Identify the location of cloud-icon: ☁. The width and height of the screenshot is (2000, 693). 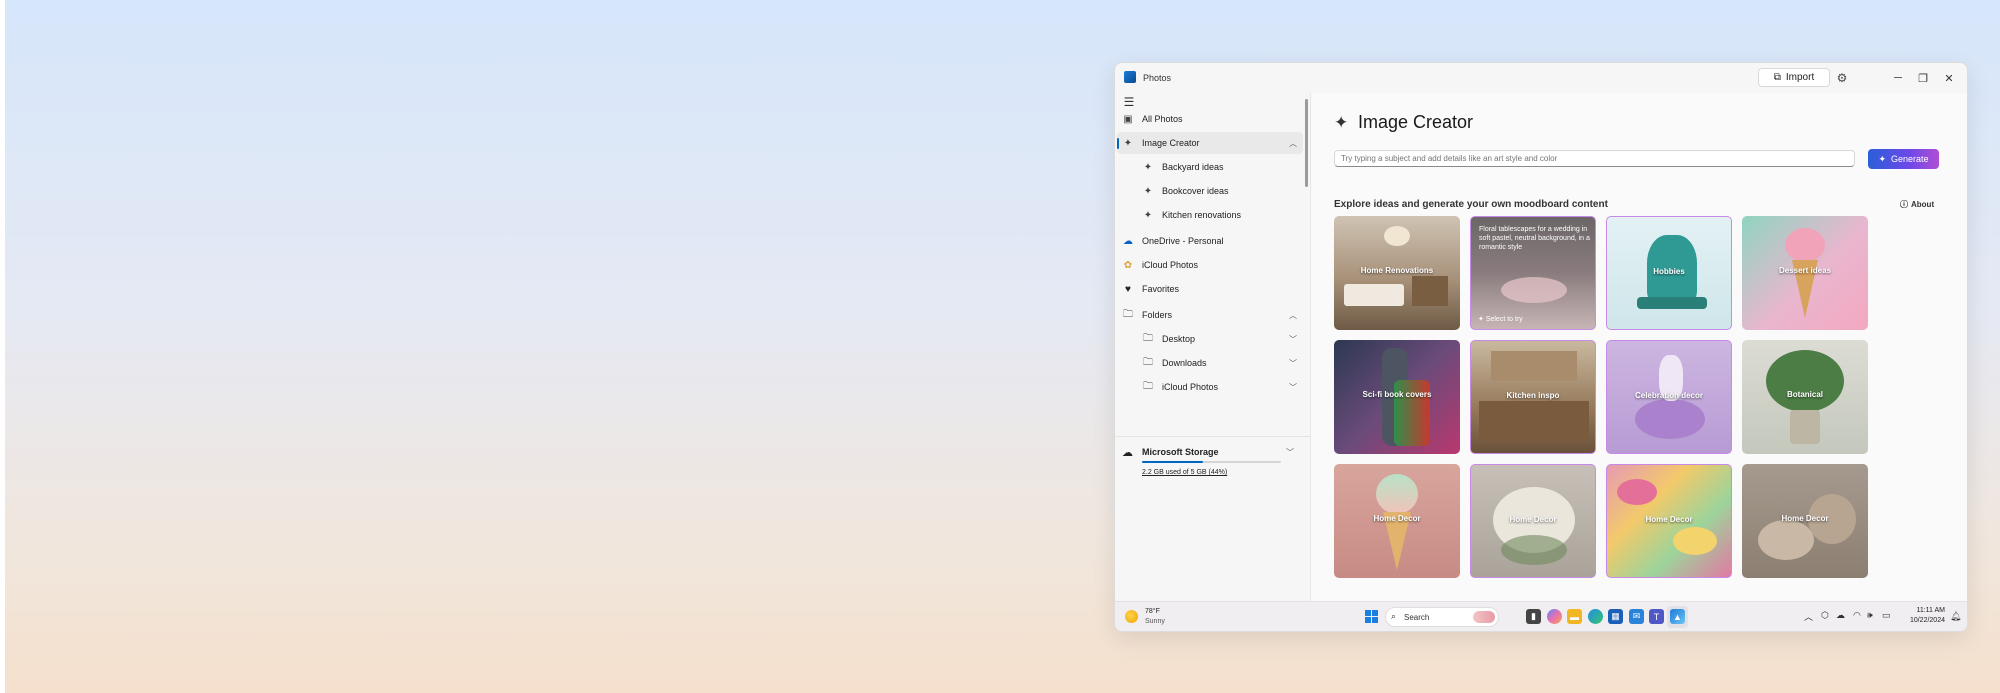
(1127, 453).